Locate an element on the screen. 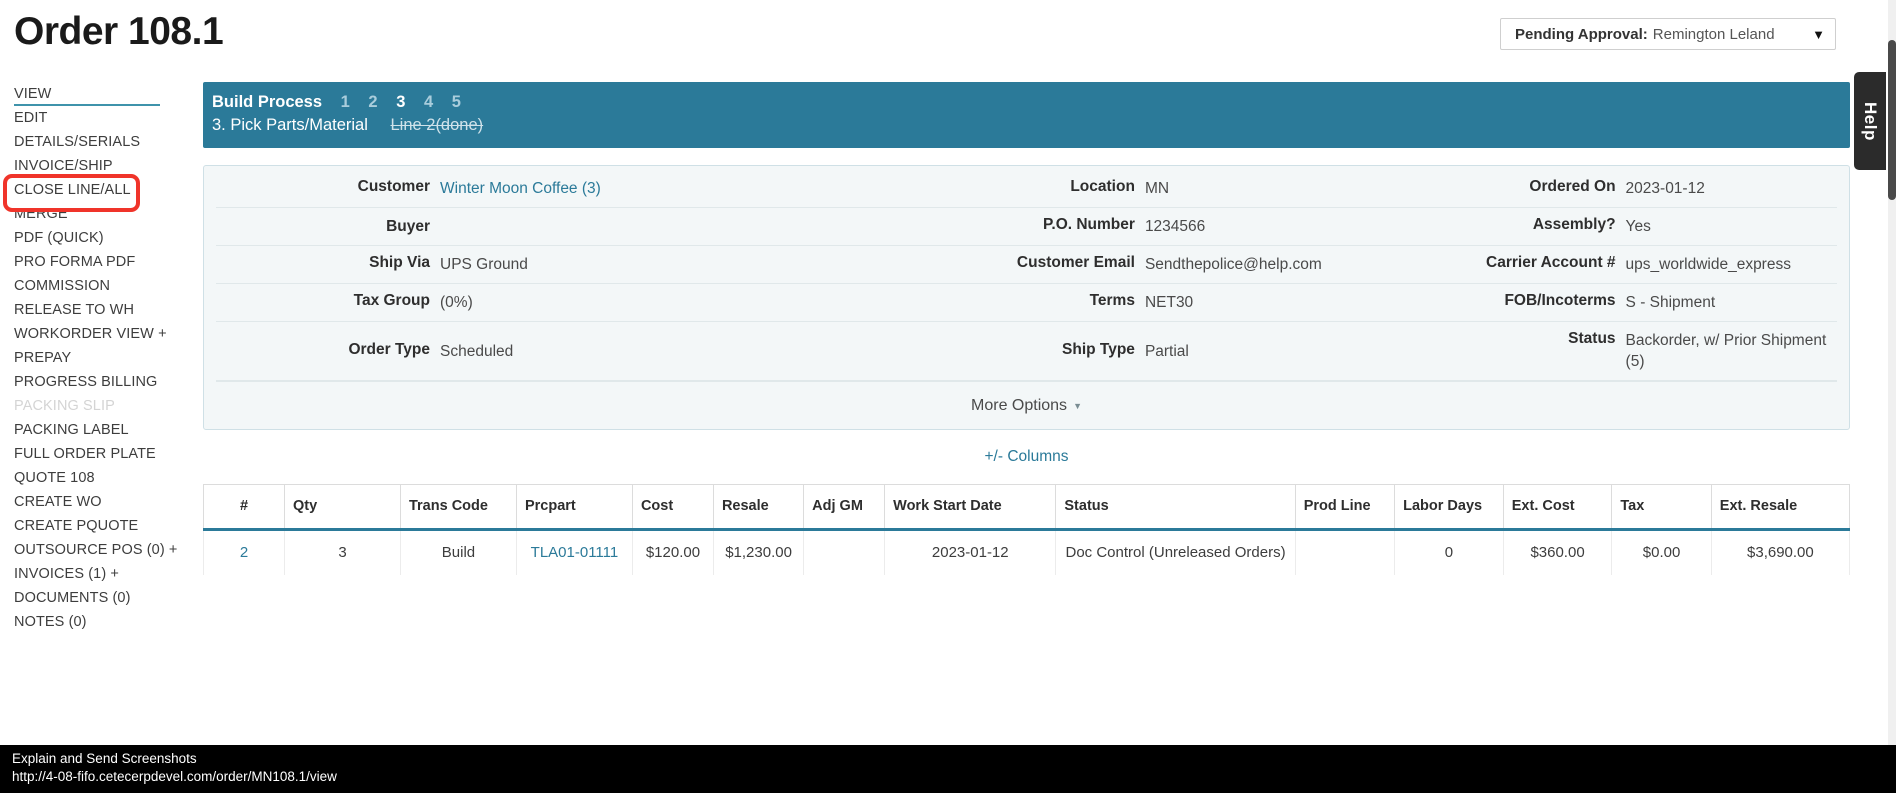  build-step-5: 5 is located at coordinates (456, 102).